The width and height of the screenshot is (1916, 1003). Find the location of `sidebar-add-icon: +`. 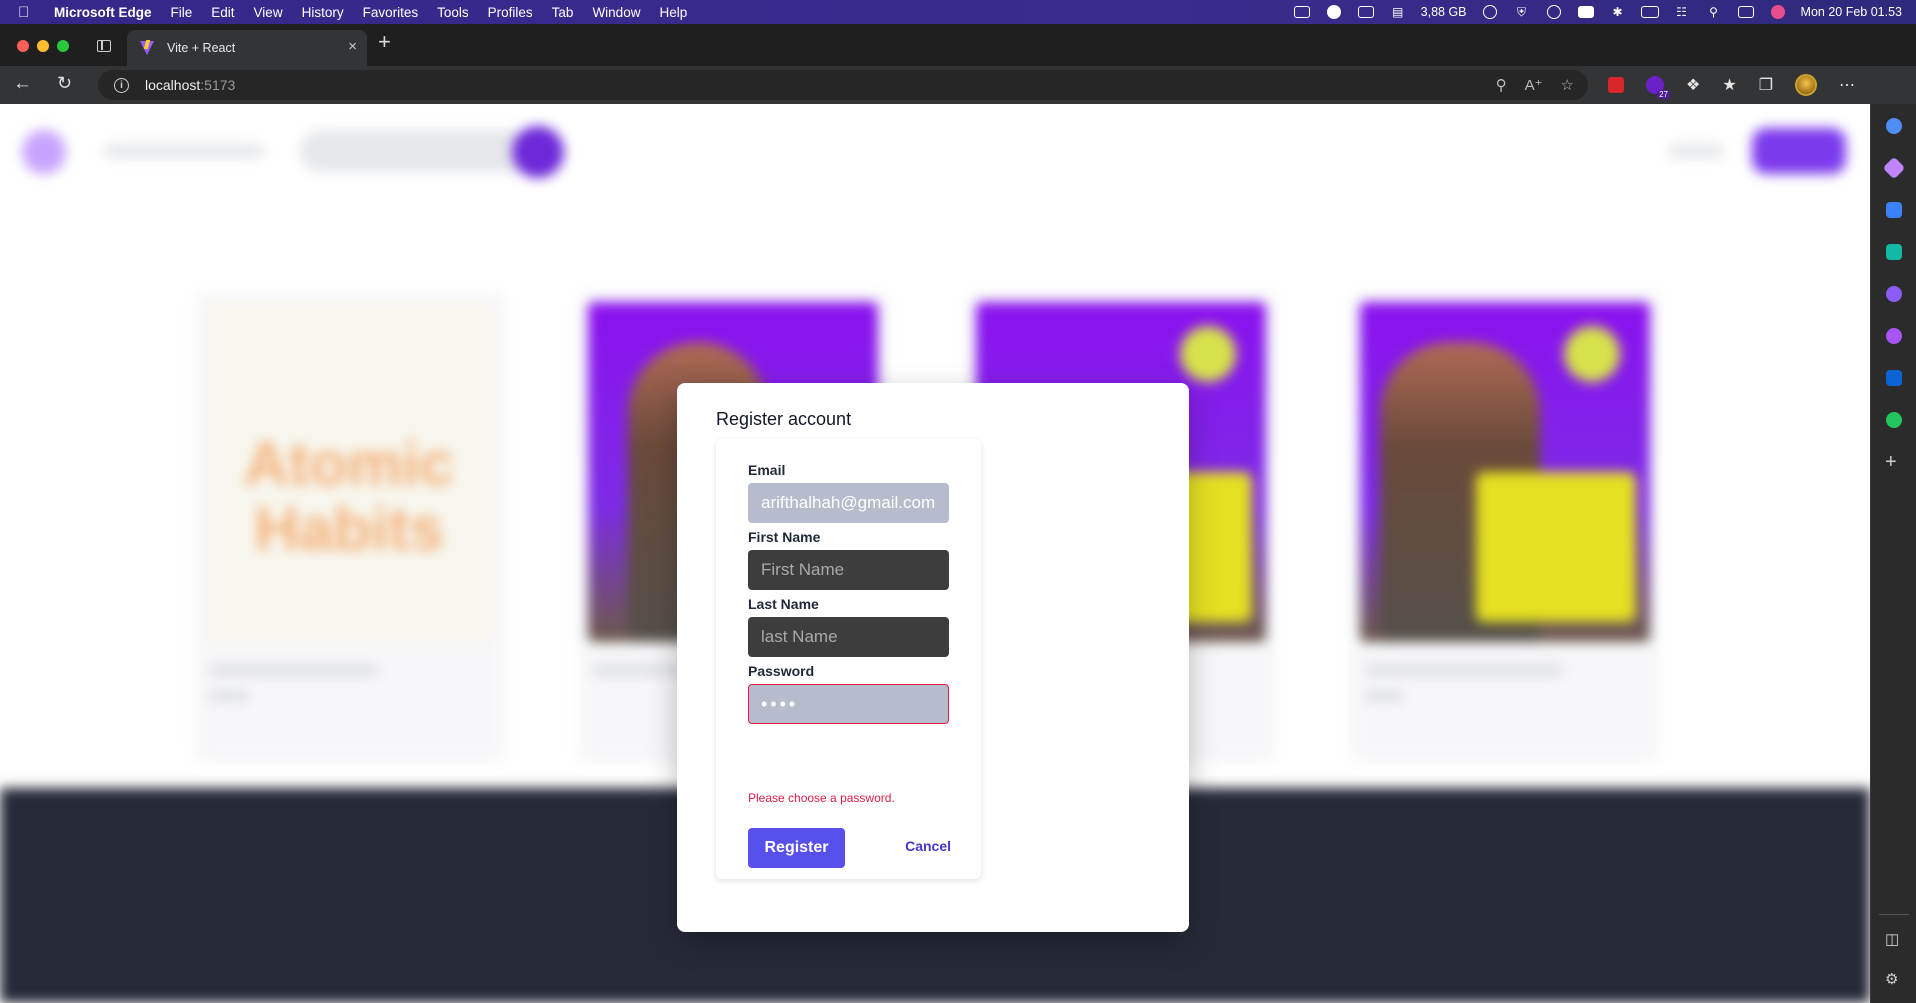

sidebar-add-icon: + is located at coordinates (1891, 462).